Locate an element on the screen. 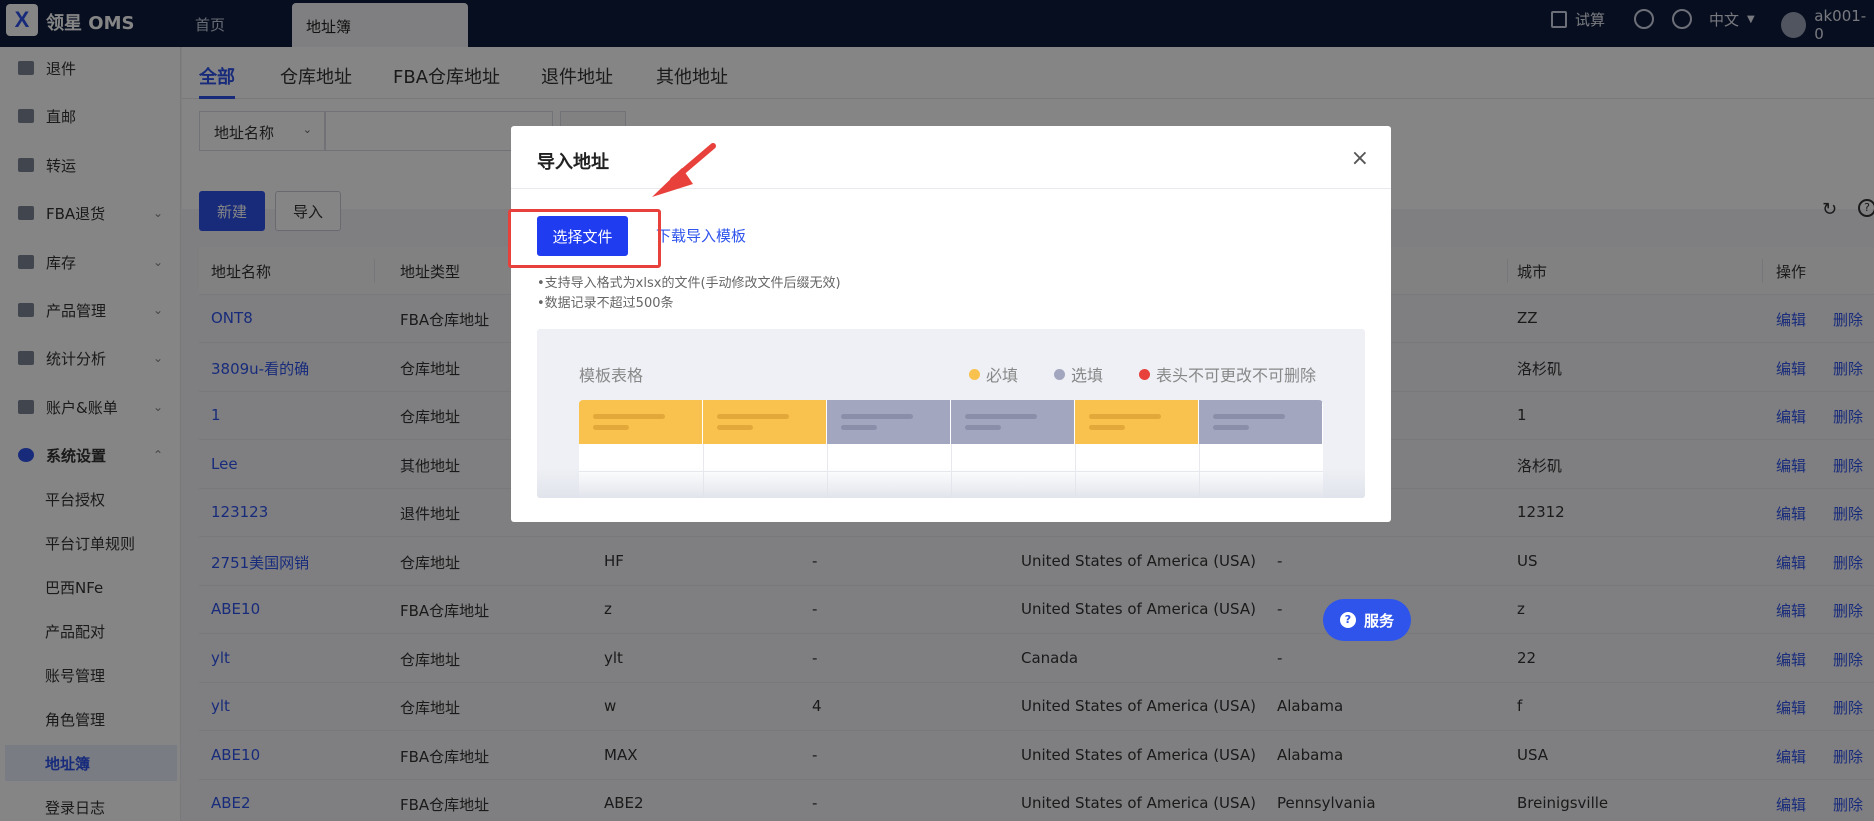  import-note-limit: •数据记录不超过500条 is located at coordinates (605, 303).